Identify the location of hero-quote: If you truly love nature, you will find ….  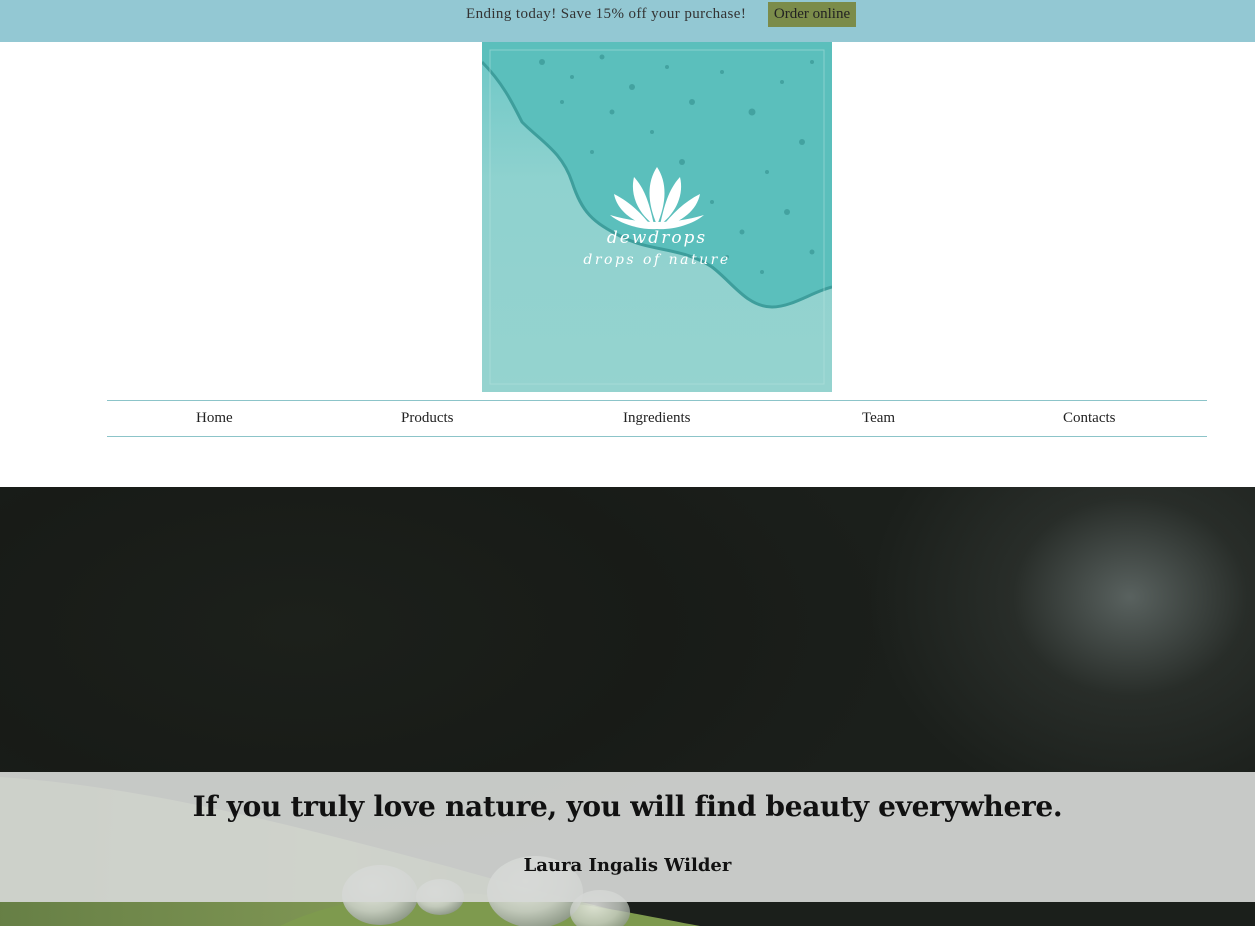
(627, 806).